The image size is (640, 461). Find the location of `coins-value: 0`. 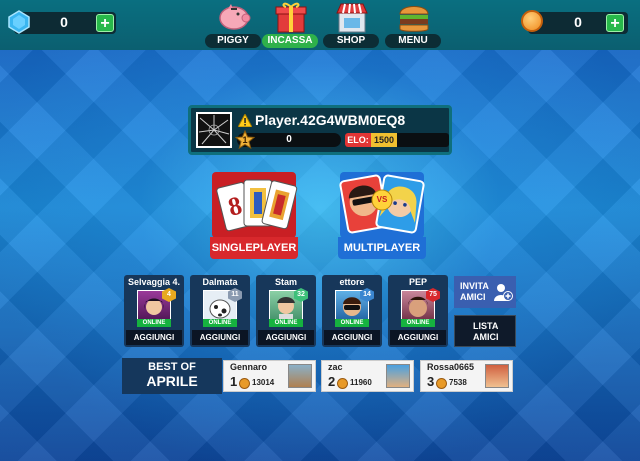

coins-value: 0 is located at coordinates (578, 22).